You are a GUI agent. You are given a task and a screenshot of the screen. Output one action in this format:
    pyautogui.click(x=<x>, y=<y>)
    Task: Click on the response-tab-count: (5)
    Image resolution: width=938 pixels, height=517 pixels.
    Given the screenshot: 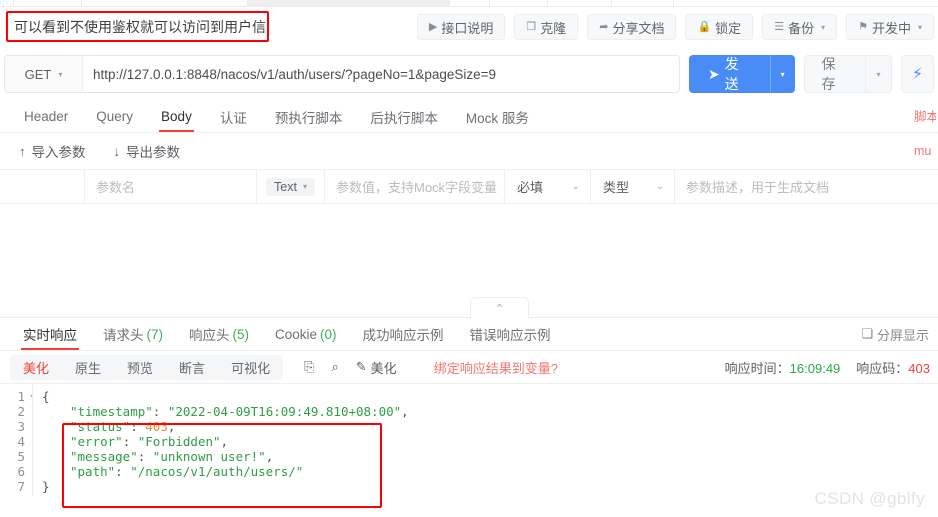 What is the action you would take?
    pyautogui.click(x=241, y=334)
    